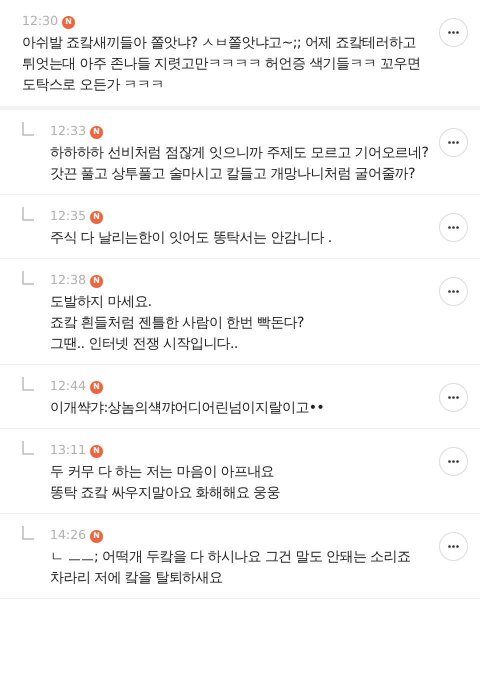 Image resolution: width=480 pixels, height=674 pixels. I want to click on comment-text: 두 커무 다 하는 저는 마음이 아프내요 똥탁 죠캌 싸우지말아요 화해해요 웅웅, so click(165, 483).